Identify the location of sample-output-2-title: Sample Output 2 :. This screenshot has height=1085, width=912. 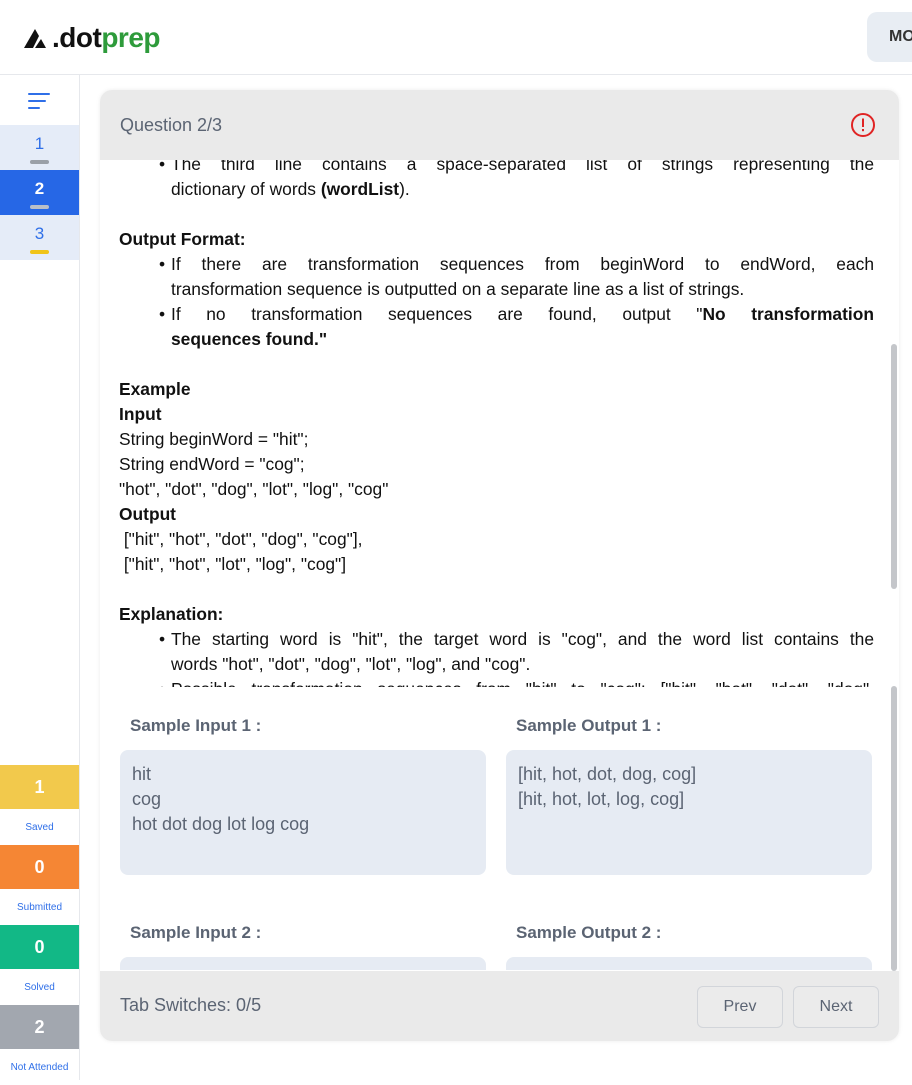
(589, 932).